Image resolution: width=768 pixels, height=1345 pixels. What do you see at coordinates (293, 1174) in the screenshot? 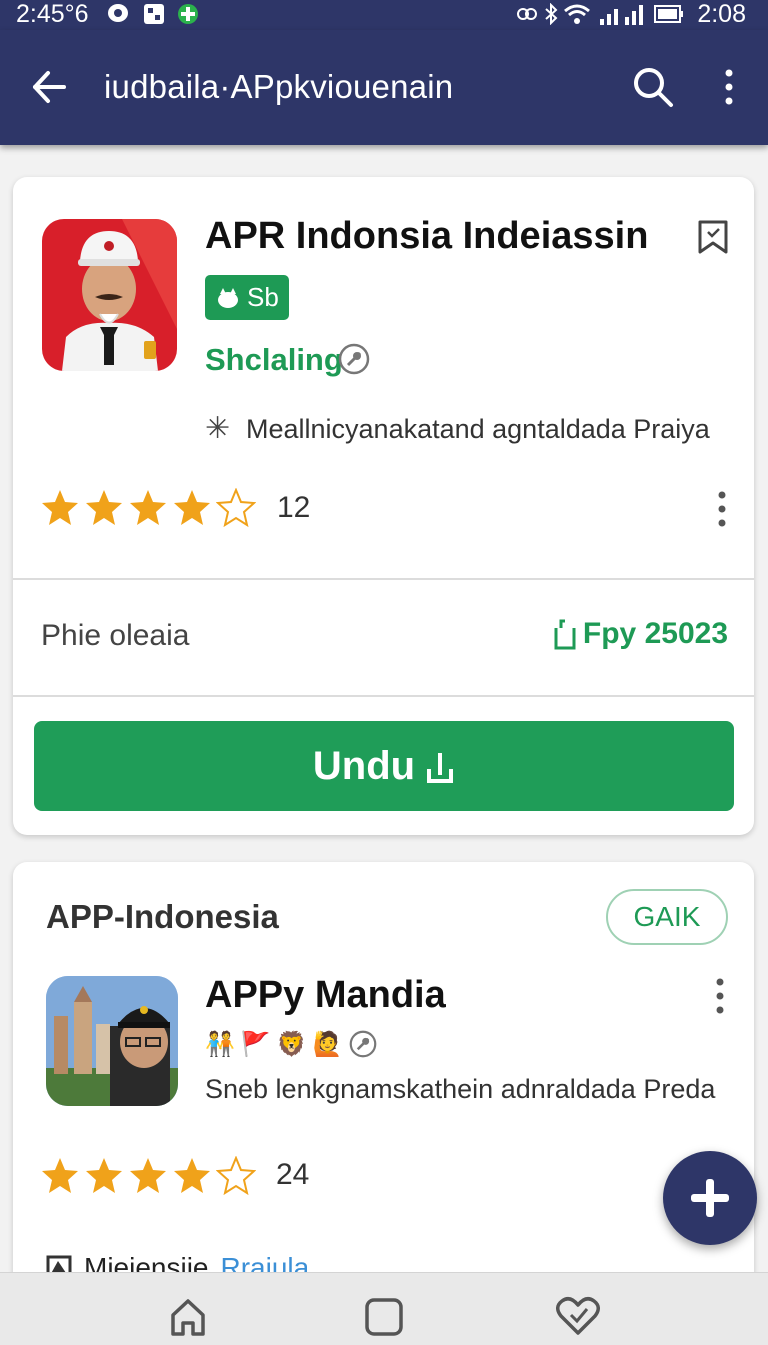
I see `review-count-secondary: 24` at bounding box center [293, 1174].